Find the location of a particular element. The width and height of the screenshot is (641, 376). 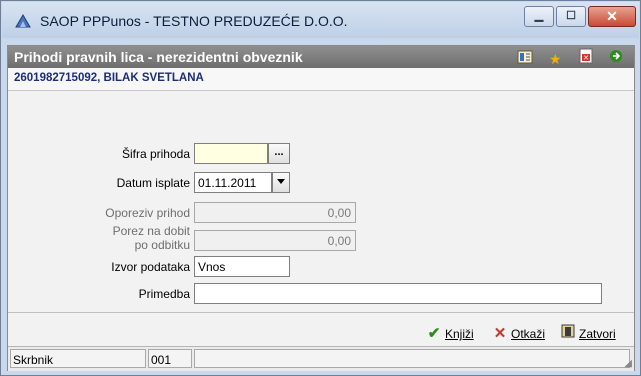

sifra-prihoda-input is located at coordinates (231, 153).